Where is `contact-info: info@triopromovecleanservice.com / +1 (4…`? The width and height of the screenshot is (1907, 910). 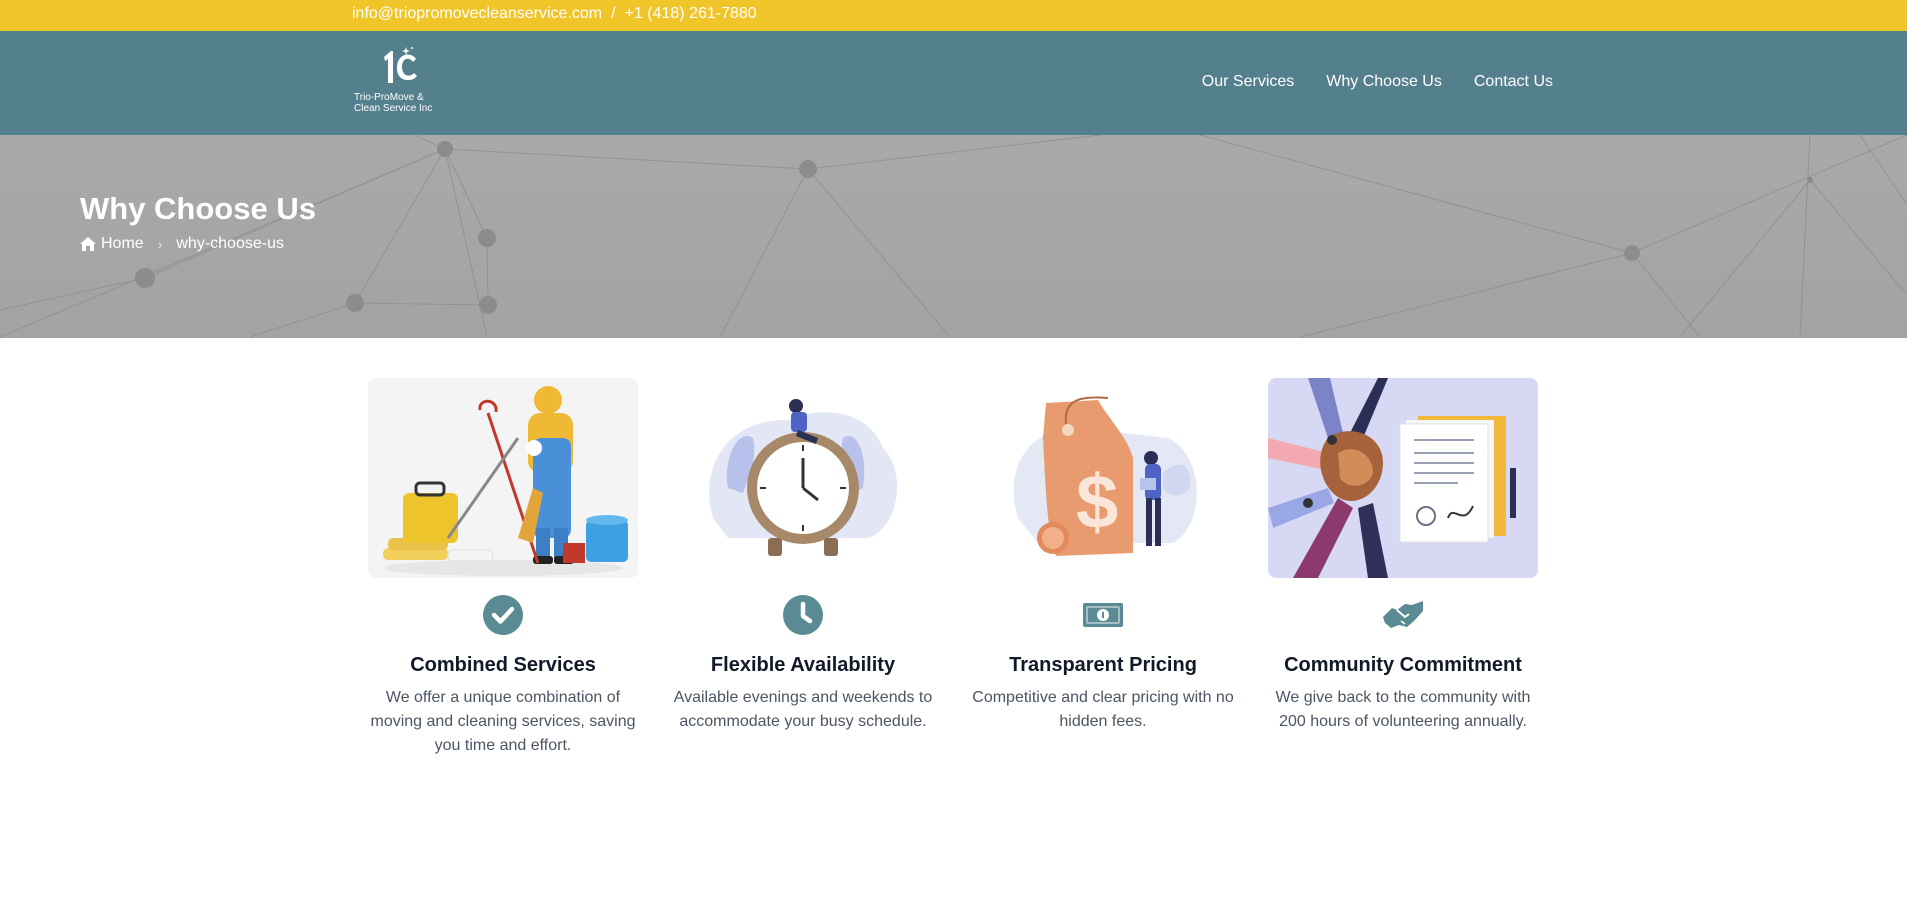 contact-info: info@triopromovecleanservice.com / +1 (4… is located at coordinates (554, 14).